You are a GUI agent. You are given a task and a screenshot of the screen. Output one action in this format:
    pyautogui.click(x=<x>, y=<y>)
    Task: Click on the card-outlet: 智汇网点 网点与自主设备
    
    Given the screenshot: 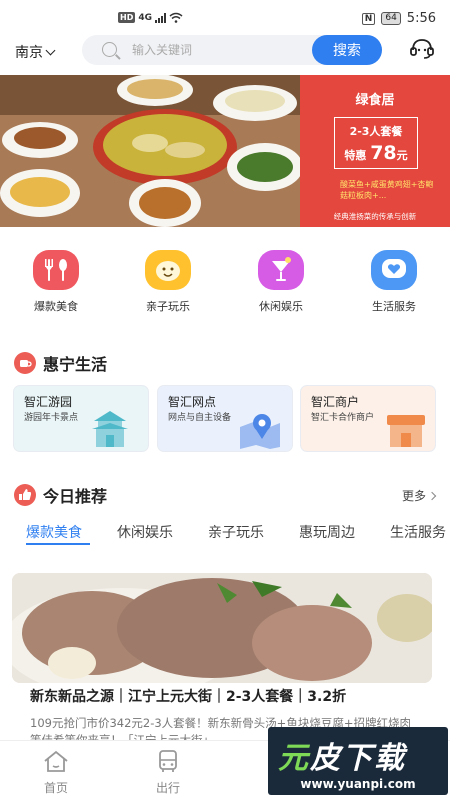 What is the action you would take?
    pyautogui.click(x=225, y=418)
    